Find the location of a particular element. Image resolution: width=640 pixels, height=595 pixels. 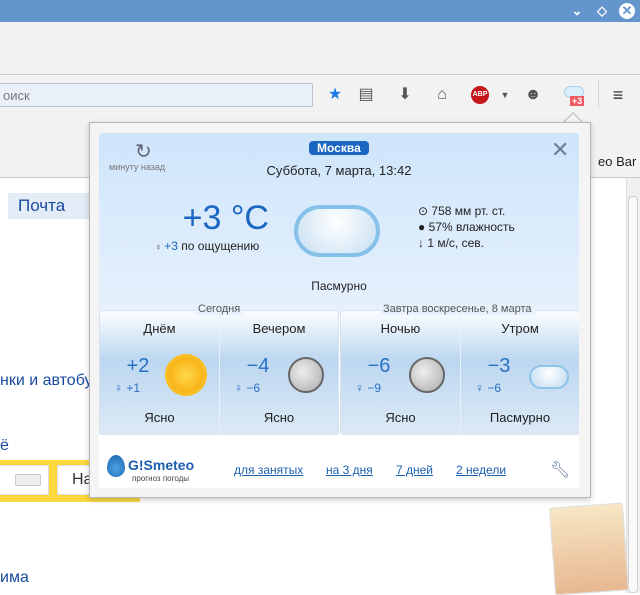

wrench-icon: 🔧︎ is located at coordinates (560, 470).